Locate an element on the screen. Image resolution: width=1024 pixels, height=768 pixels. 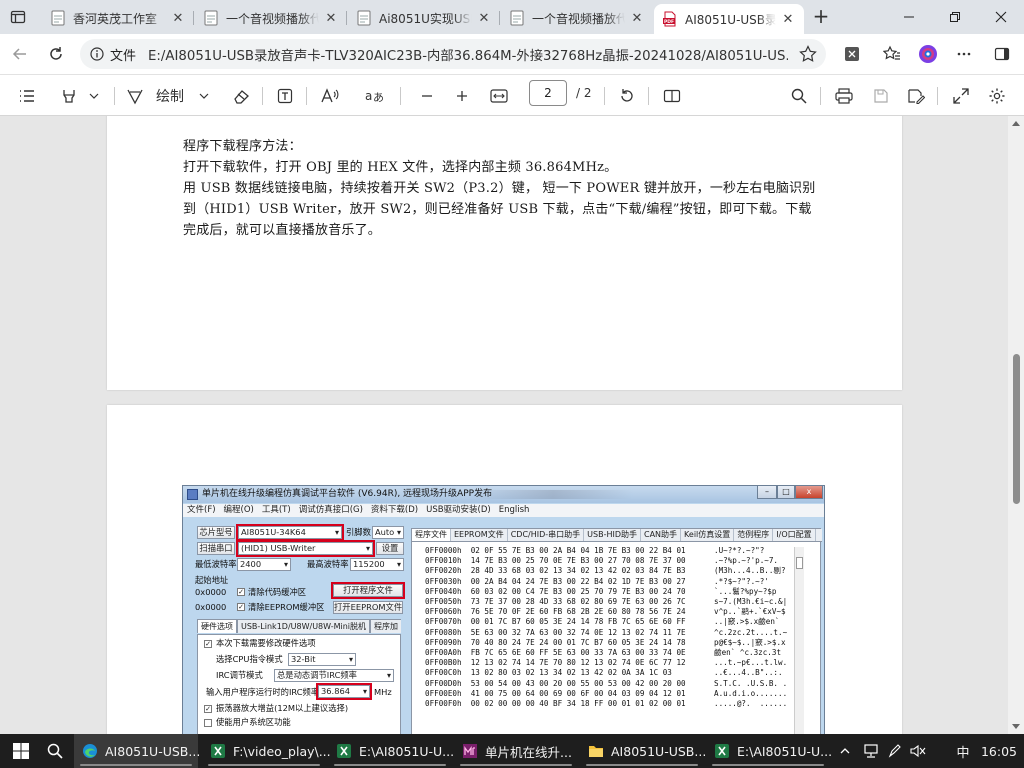
back-button is located at coordinates (20, 54).